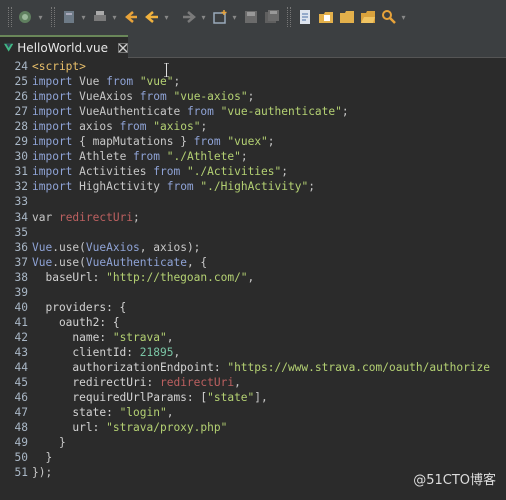  I want to click on back-nav-icon, so click(152, 17).